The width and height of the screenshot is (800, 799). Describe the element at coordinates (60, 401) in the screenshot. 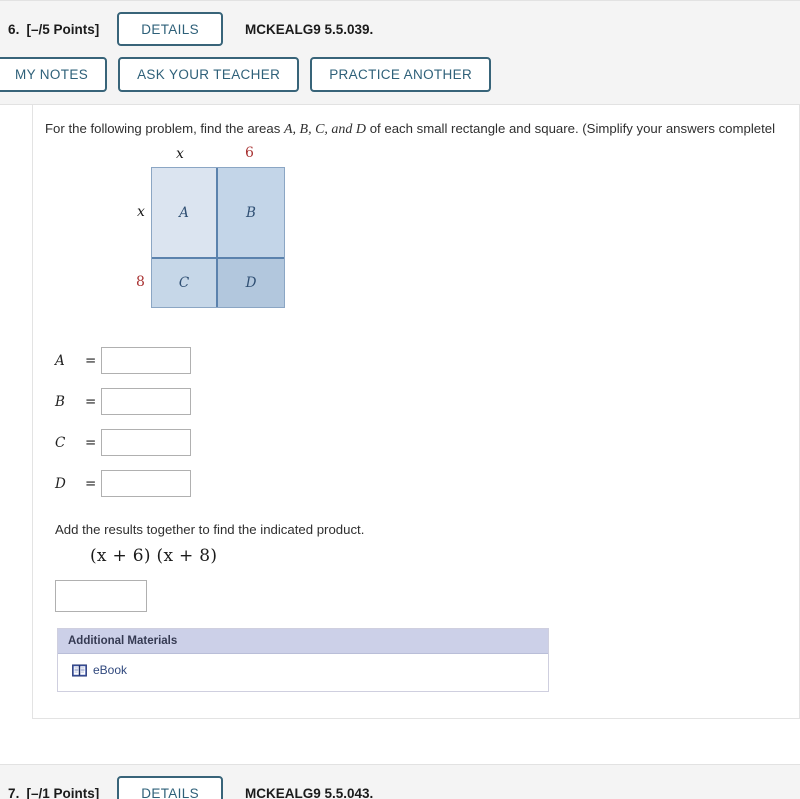

I see `answer-label-b: B` at that location.